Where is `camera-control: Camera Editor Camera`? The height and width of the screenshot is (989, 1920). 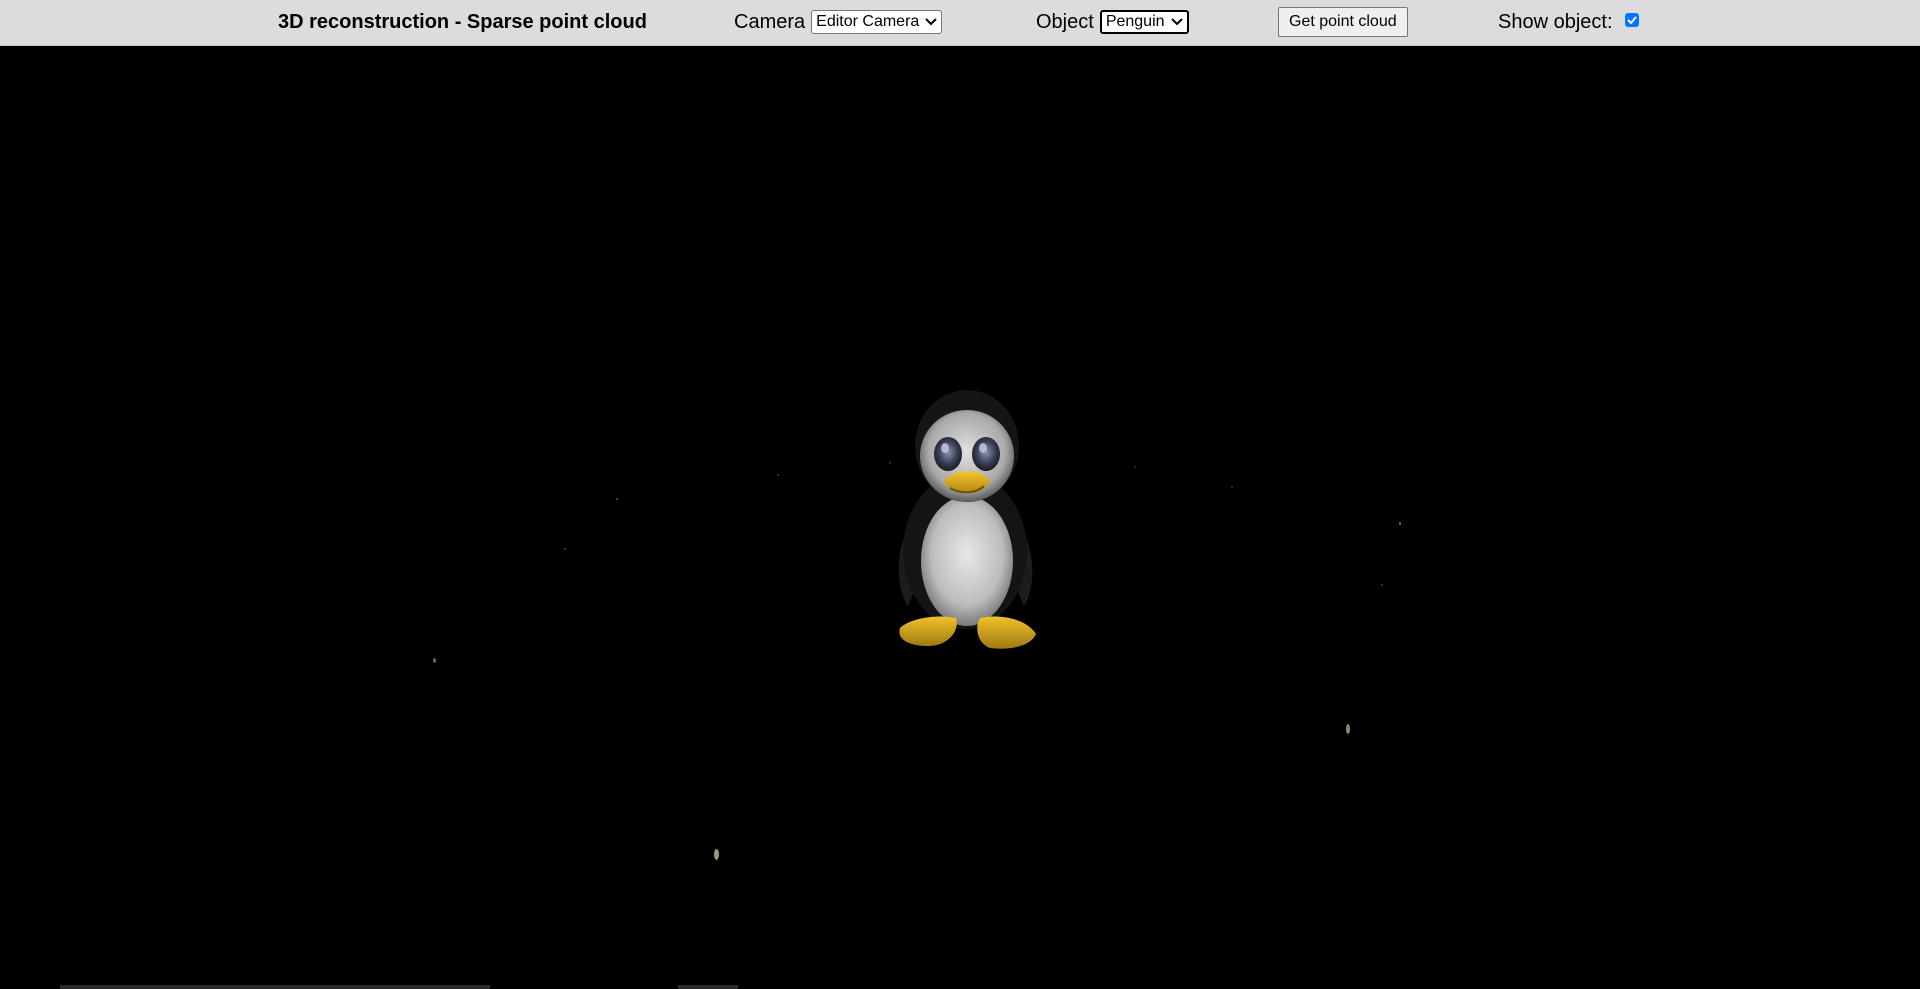
camera-control: Camera Editor Camera is located at coordinates (838, 22).